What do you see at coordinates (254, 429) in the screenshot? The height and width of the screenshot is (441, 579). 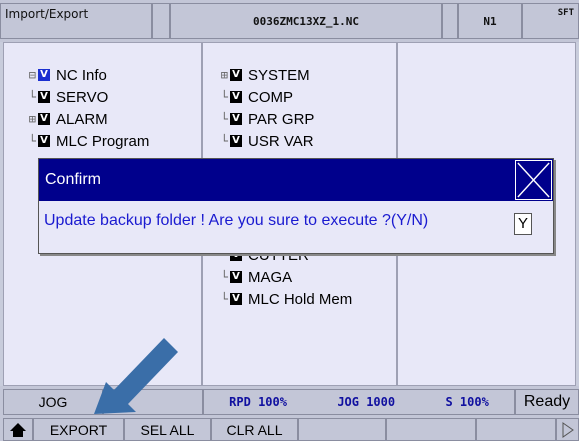 I see `clear-all-button: CLR ALL` at bounding box center [254, 429].